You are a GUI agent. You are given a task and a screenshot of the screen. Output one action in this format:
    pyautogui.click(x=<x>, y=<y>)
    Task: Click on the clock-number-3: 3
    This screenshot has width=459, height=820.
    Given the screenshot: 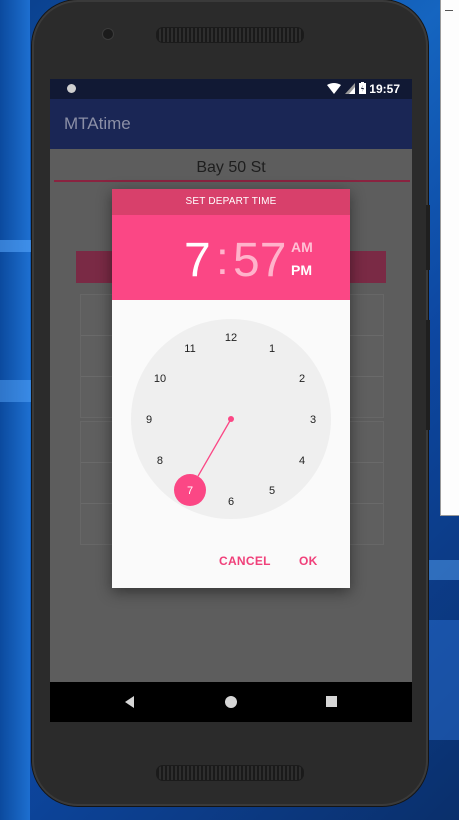 What is the action you would take?
    pyautogui.click(x=313, y=420)
    